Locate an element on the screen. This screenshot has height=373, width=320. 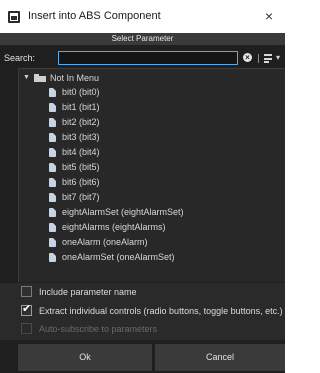
option-include-parameter-name: Include parameter name is located at coordinates (142, 292).